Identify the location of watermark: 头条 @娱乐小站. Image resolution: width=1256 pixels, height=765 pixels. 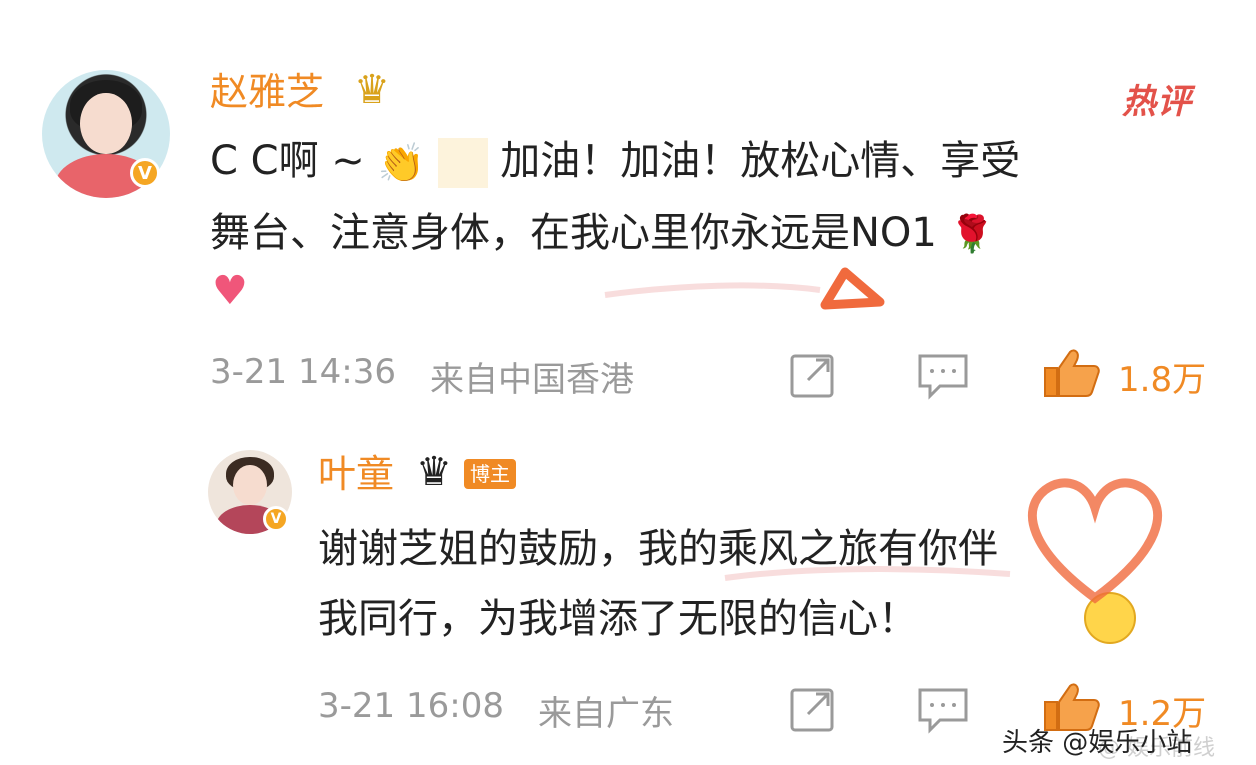
(1097, 743).